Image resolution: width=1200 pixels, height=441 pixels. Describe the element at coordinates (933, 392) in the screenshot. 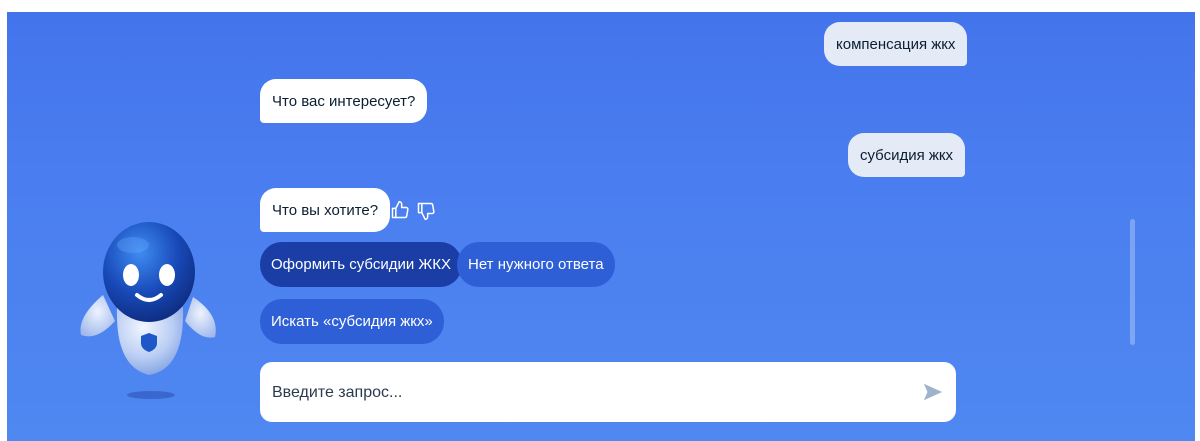

I see `send-arrow-icon` at that location.